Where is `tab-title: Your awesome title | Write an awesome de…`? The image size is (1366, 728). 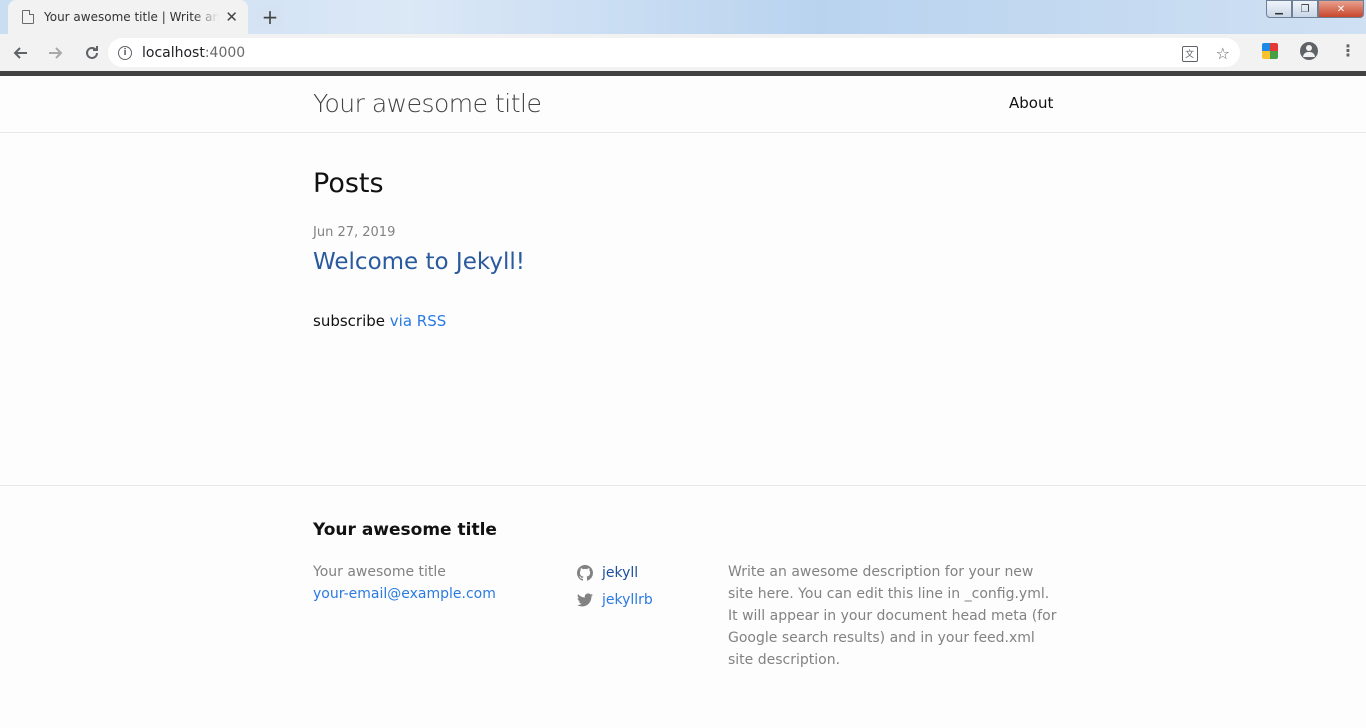 tab-title: Your awesome title | Write an awesome de… is located at coordinates (132, 17).